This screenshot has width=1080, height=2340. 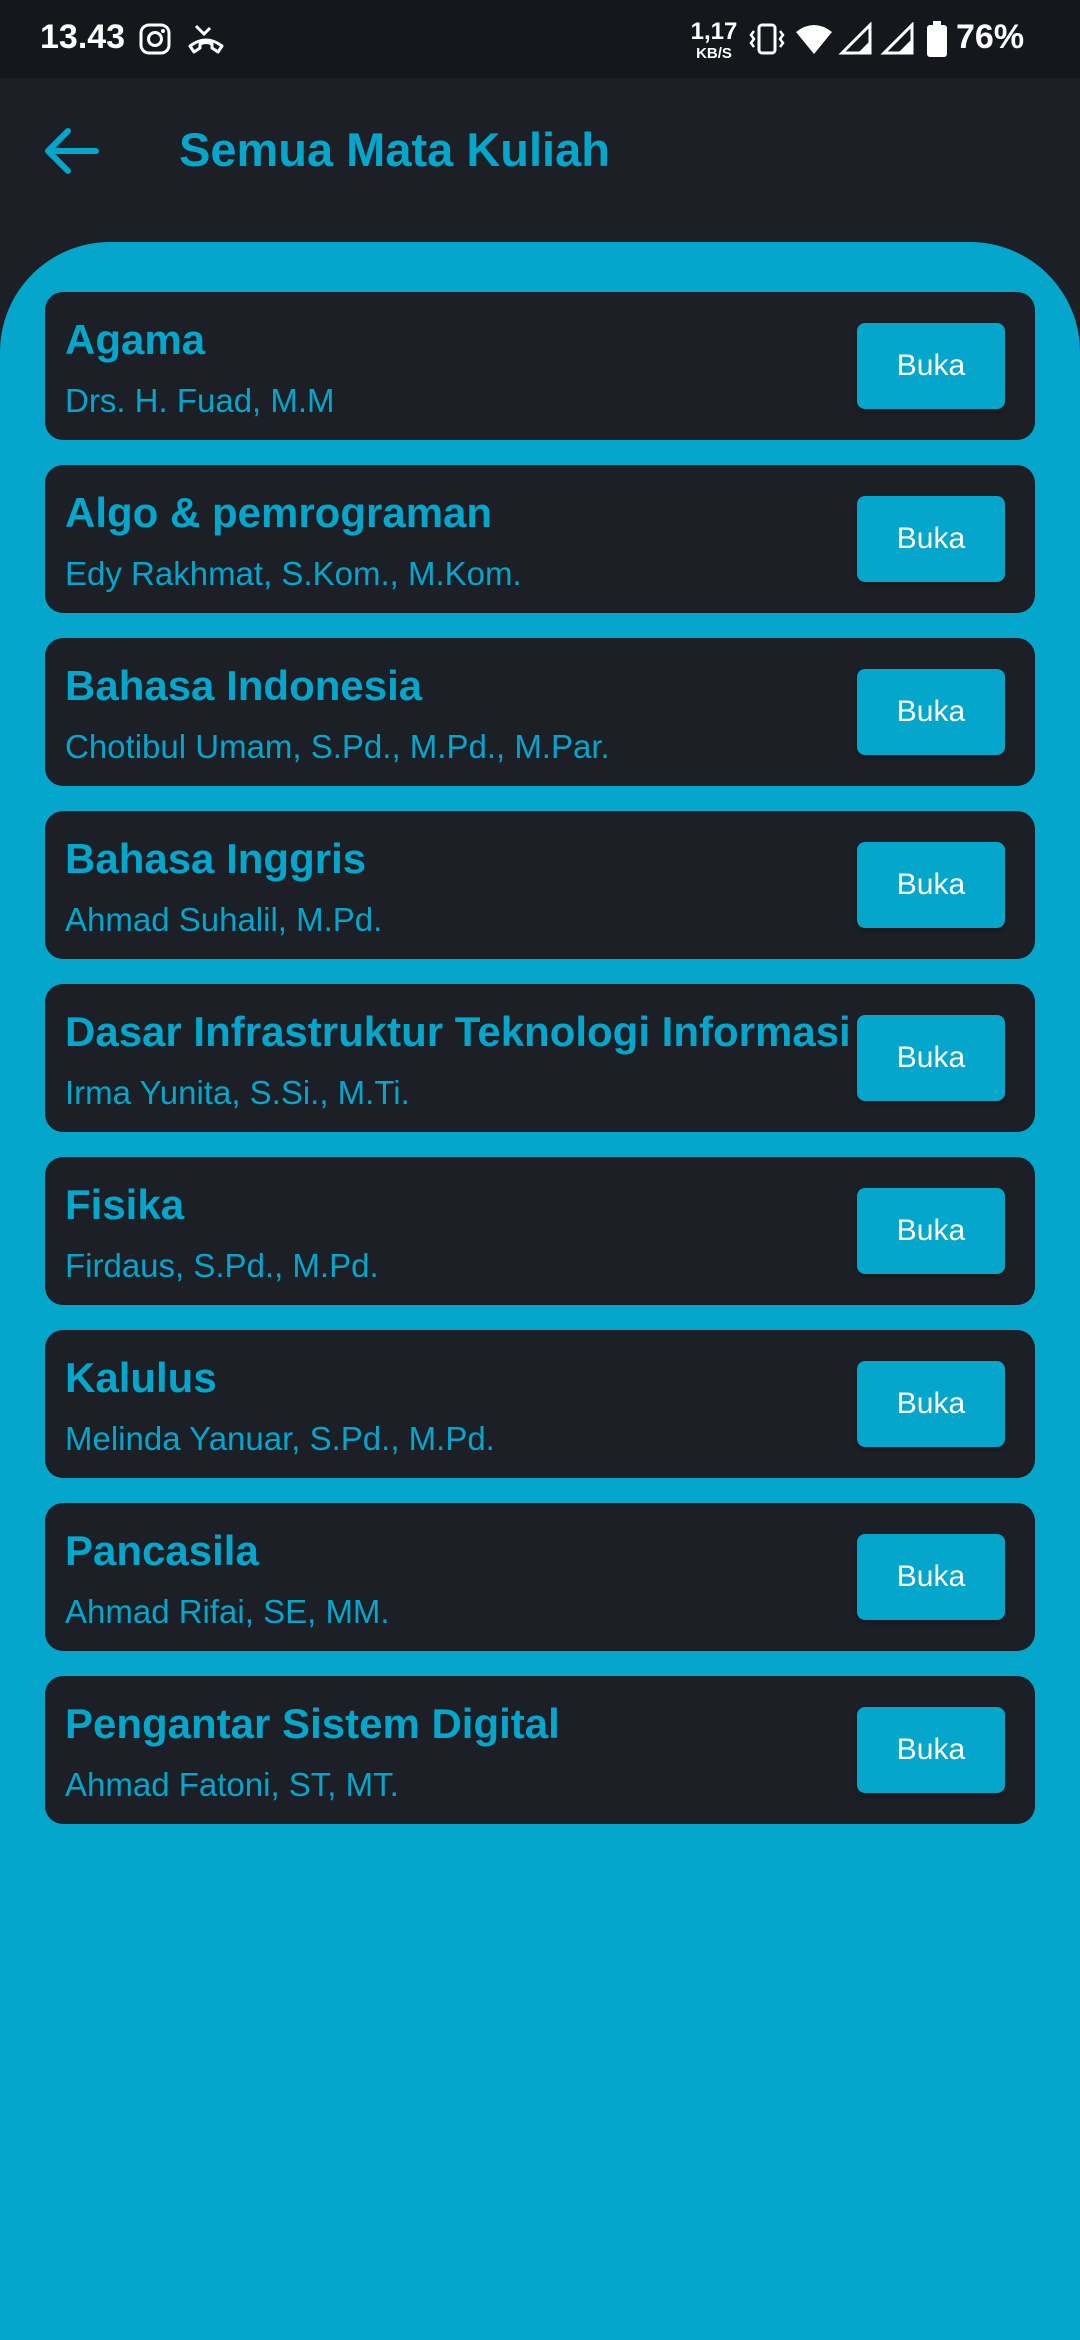 I want to click on app-bar: Semua Mata Kuliah, so click(x=540, y=158).